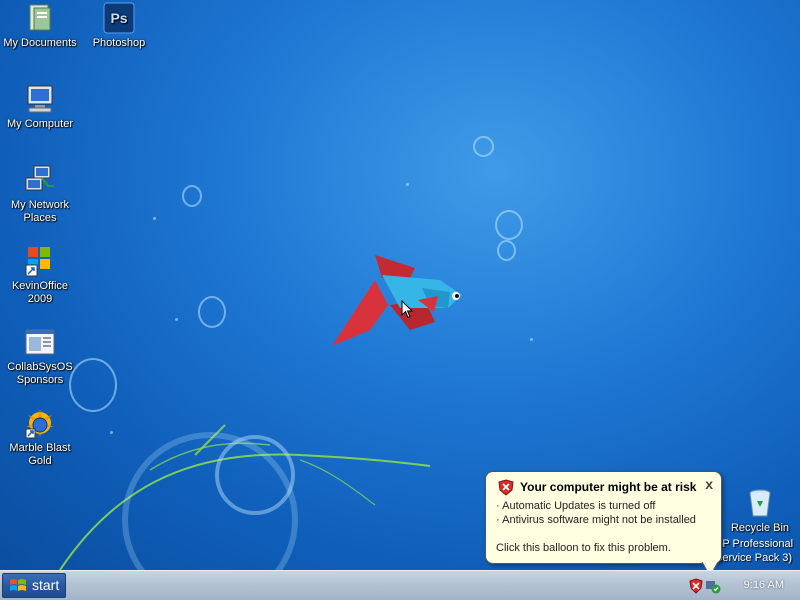  I want to click on svg-text: Ps, so click(118, 18).